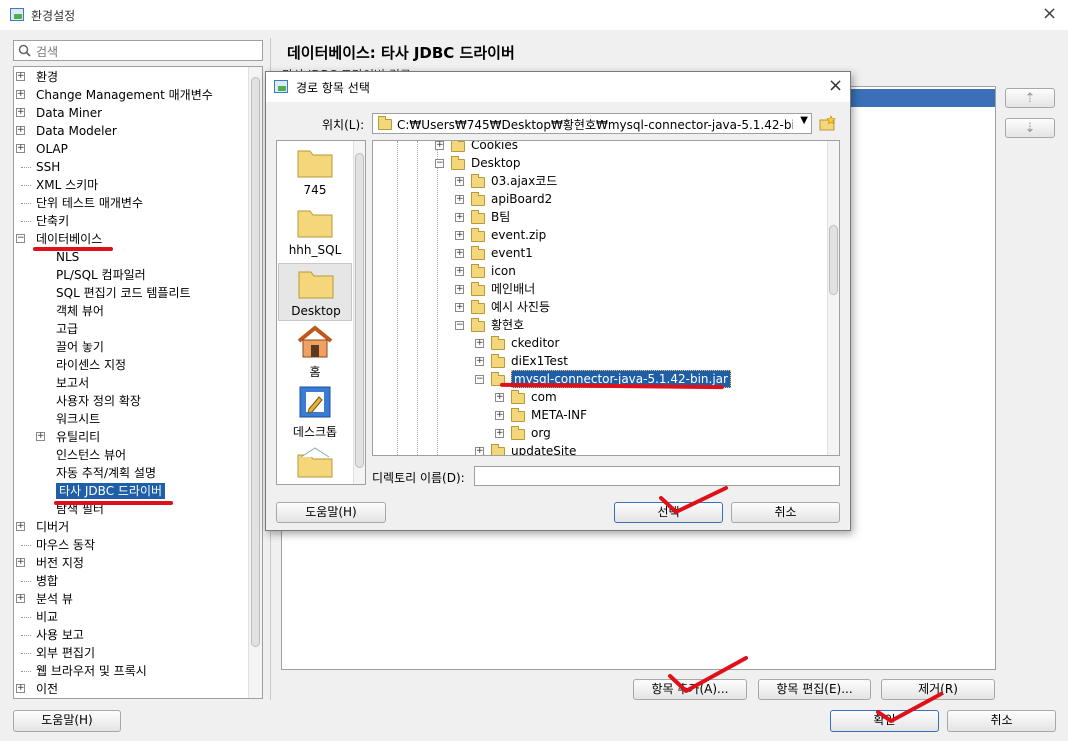 The width and height of the screenshot is (1068, 741). I want to click on annotation-checkmarks, so click(801, 604).